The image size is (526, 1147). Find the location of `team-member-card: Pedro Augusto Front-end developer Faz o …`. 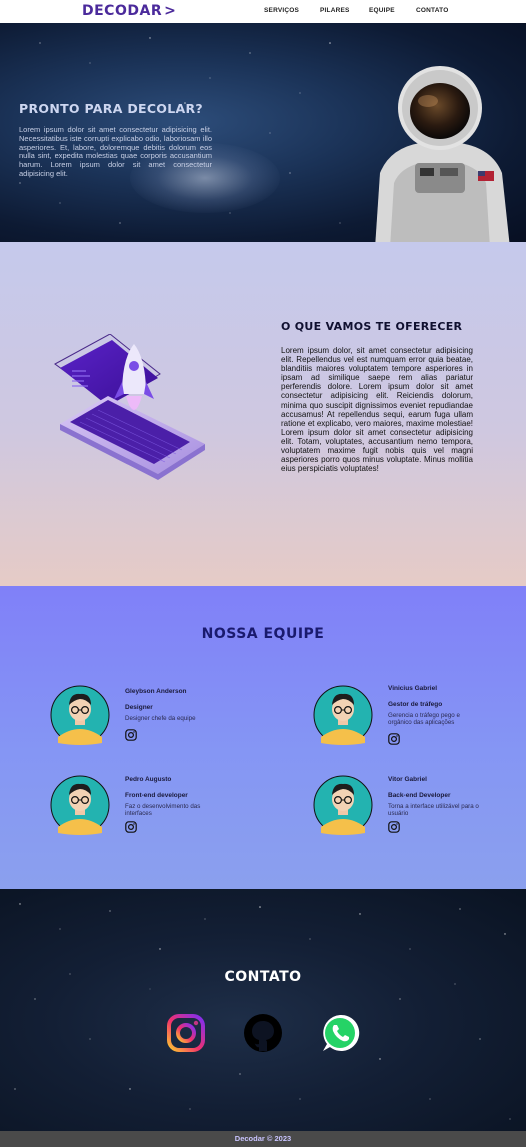

team-member-card: Pedro Augusto Front-end developer Faz o … is located at coordinates (140, 810).